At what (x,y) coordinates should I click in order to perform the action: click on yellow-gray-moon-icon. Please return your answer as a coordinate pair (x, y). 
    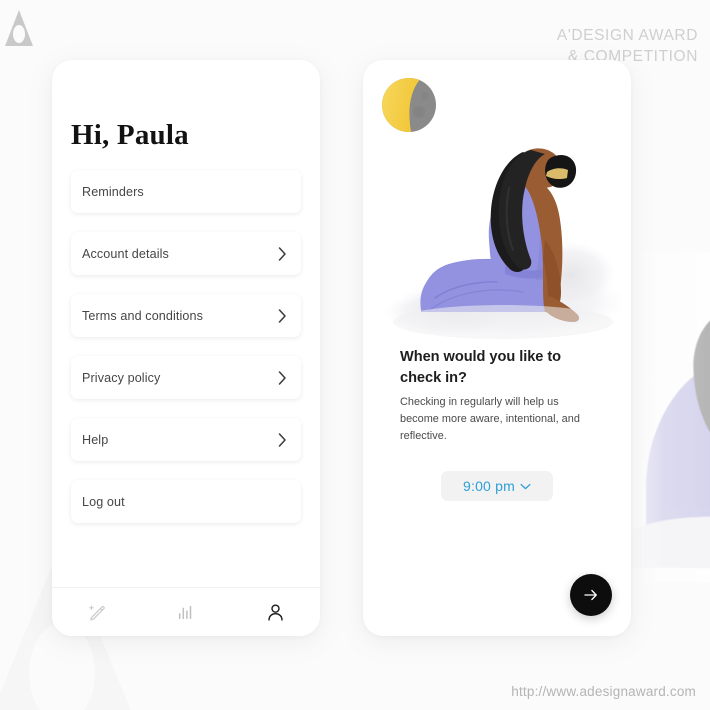
    Looking at the image, I should click on (409, 105).